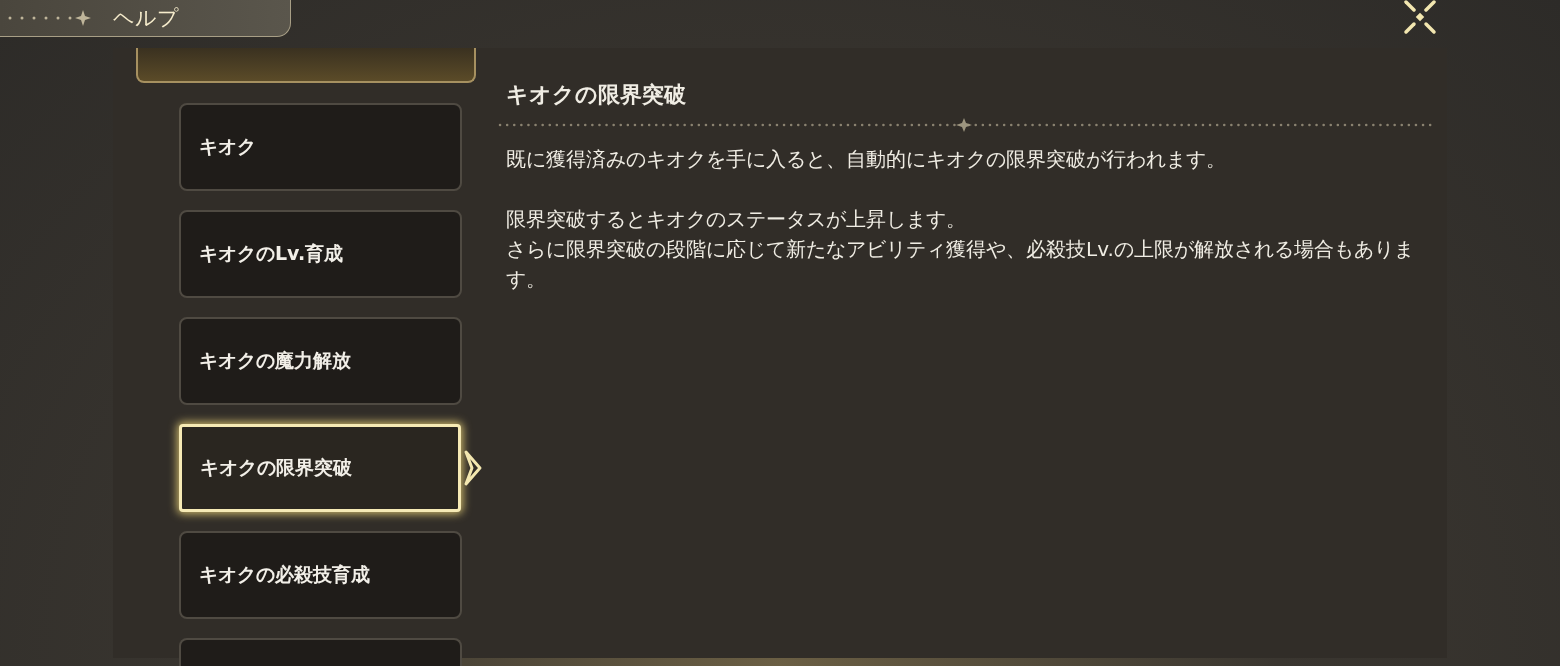 The height and width of the screenshot is (666, 1560). I want to click on article-paragraph: 限界突破するとキオクのステータスが上昇します。, so click(736, 219).